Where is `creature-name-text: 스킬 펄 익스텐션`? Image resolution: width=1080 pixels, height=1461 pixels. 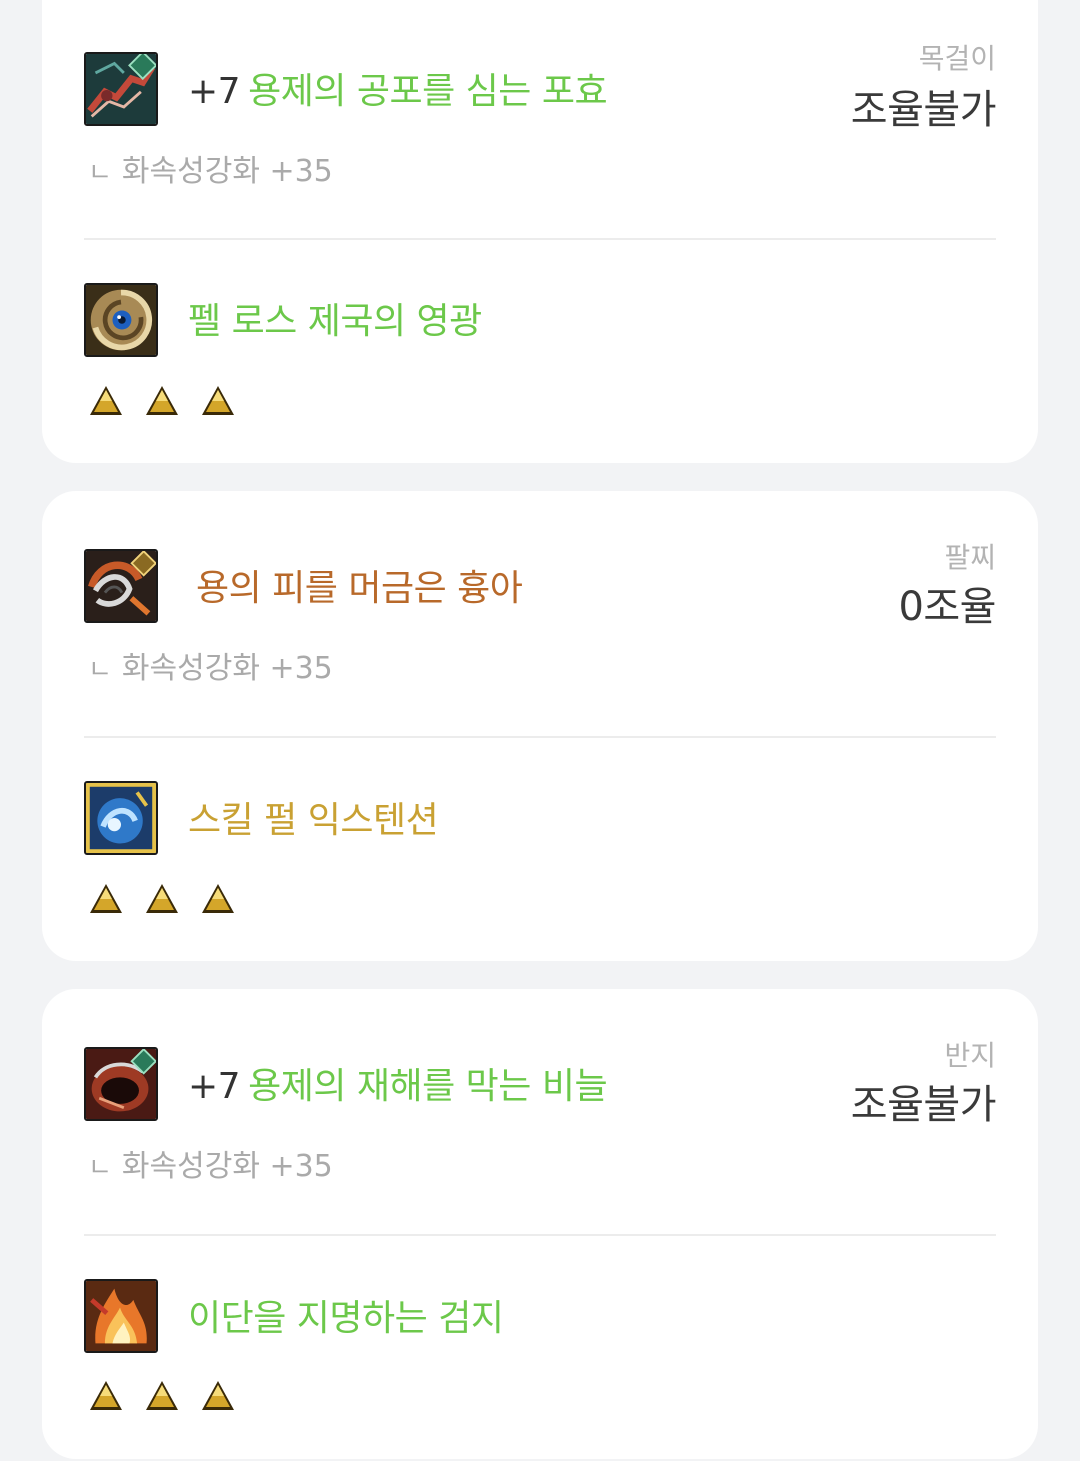
creature-name-text: 스킬 펄 익스텐션 is located at coordinates (313, 820).